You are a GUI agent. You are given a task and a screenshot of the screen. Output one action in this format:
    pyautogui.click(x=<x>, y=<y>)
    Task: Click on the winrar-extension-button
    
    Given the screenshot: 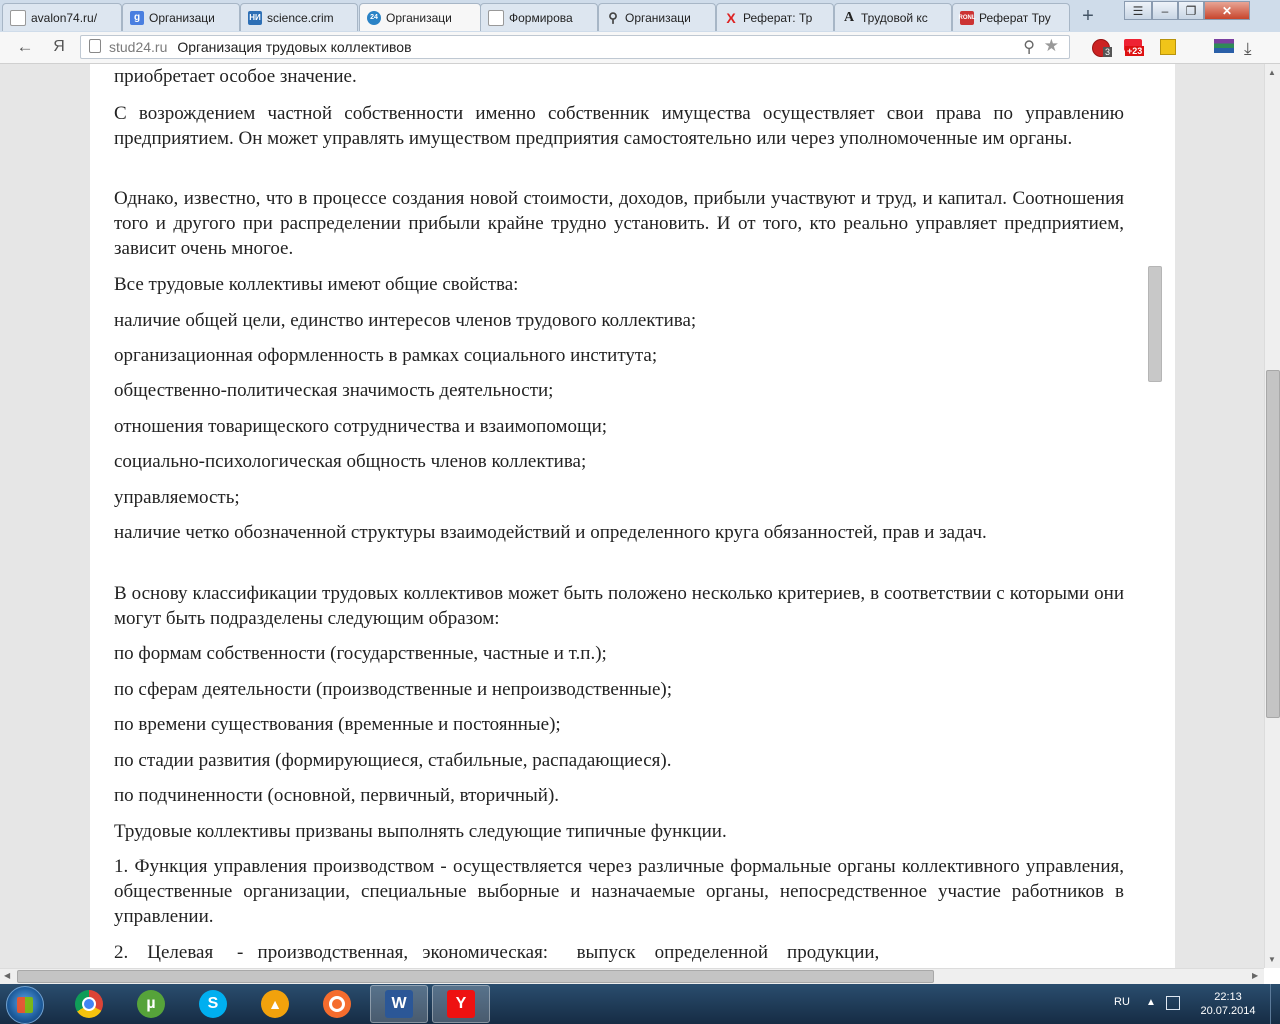 What is the action you would take?
    pyautogui.click(x=1224, y=48)
    